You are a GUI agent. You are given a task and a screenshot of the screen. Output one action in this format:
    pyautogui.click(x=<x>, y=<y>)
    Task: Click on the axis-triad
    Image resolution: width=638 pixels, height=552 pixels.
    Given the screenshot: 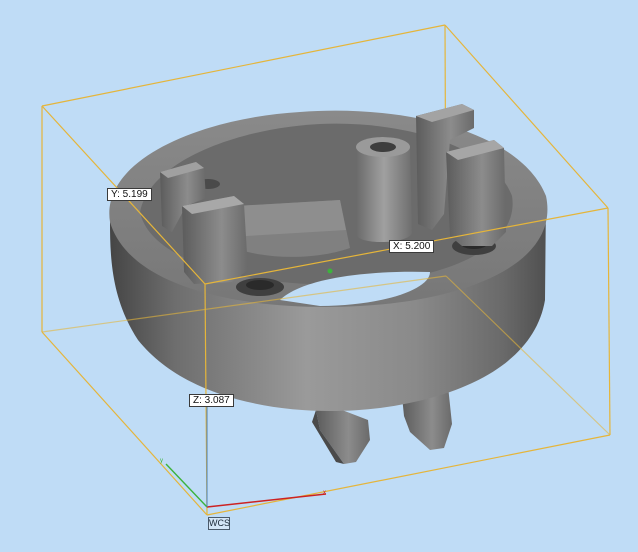 What is the action you would take?
    pyautogui.click(x=246, y=456)
    